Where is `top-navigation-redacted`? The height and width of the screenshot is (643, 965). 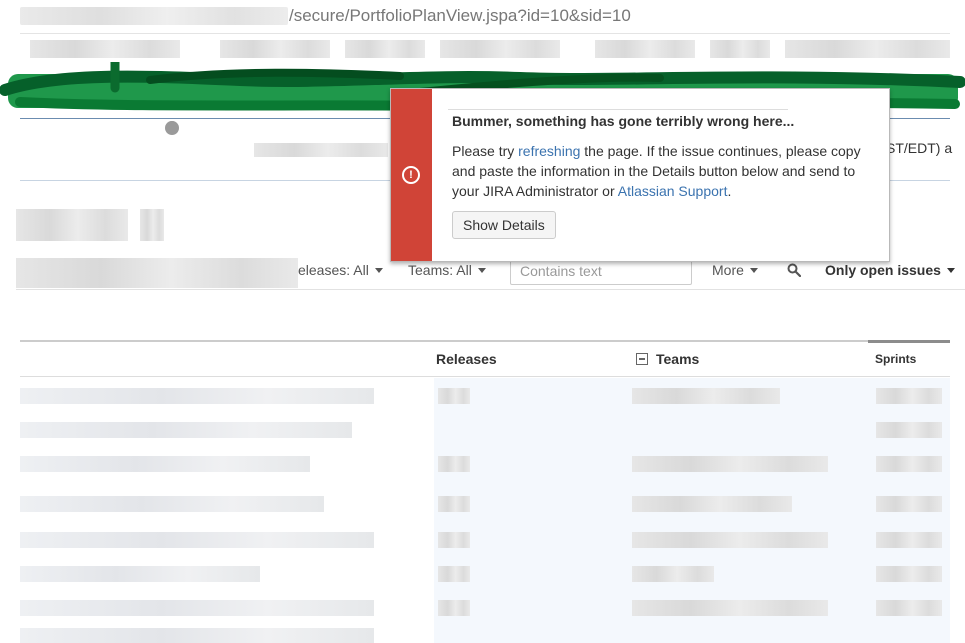 top-navigation-redacted is located at coordinates (485, 48).